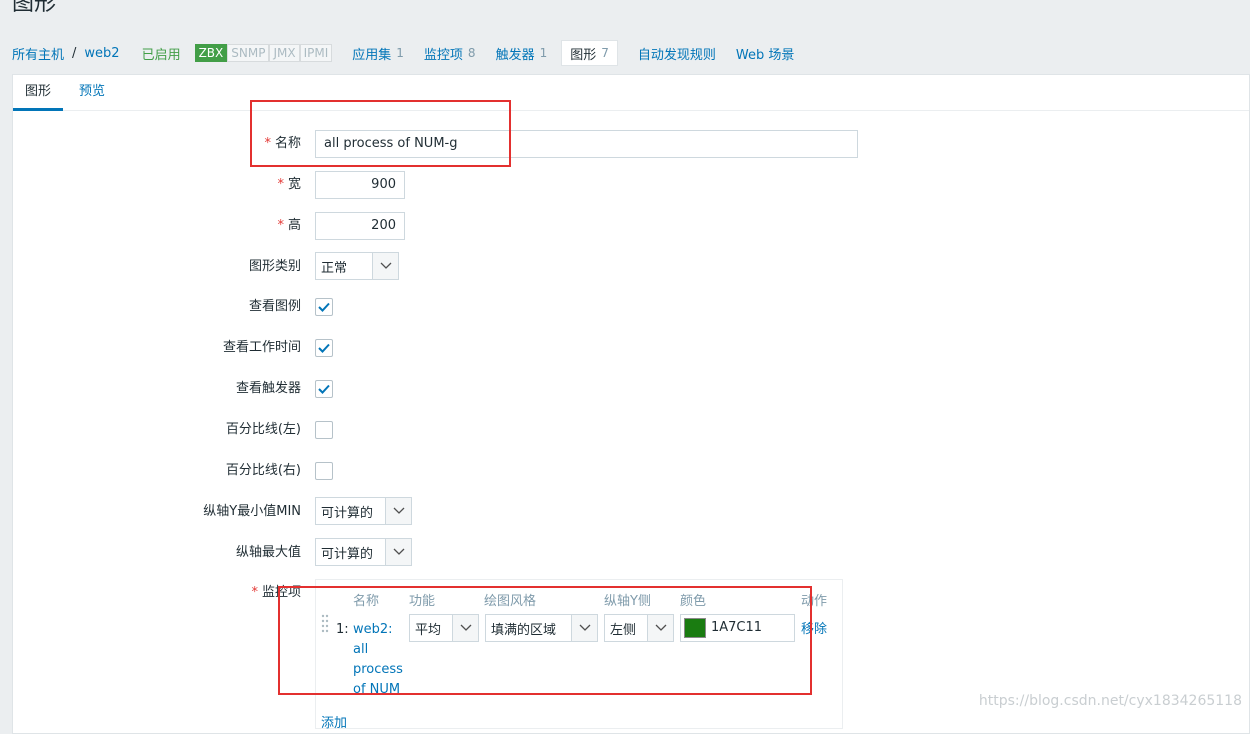 The height and width of the screenshot is (734, 1250). What do you see at coordinates (1110, 701) in the screenshot?
I see `watermark: https://blog.csdn.net/cyx1834265118` at bounding box center [1110, 701].